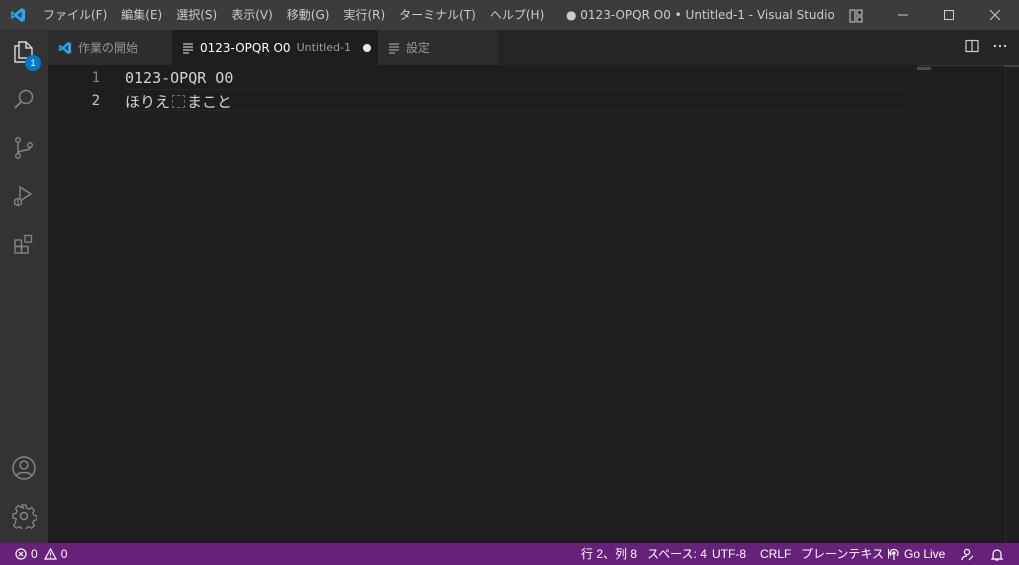 The width and height of the screenshot is (1019, 565). Describe the element at coordinates (148, 101) in the screenshot. I see `line-text-before: ほりえ` at that location.